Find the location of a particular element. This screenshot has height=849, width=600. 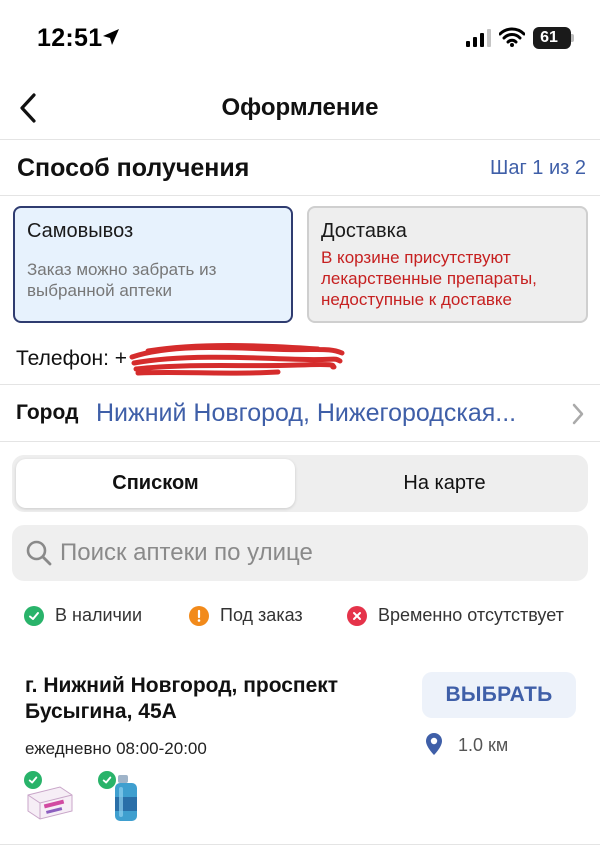

legend-unavailable: Временно отсутствует is located at coordinates (455, 615).